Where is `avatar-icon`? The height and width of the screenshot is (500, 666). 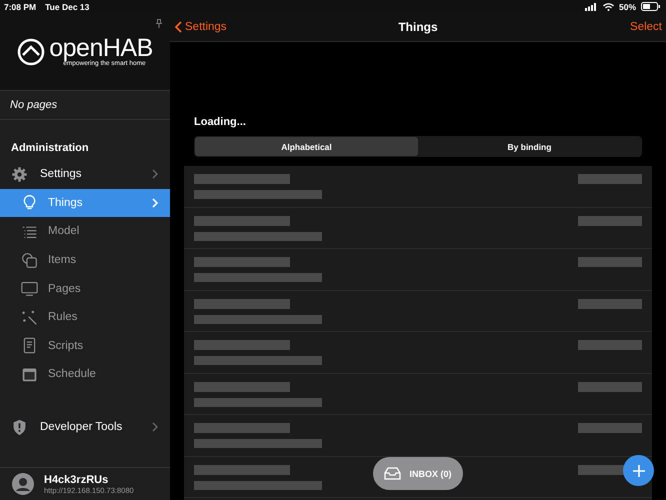 avatar-icon is located at coordinates (23, 484).